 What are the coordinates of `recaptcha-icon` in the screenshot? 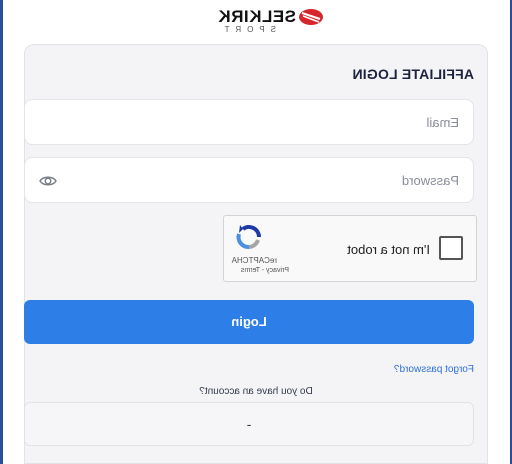 It's located at (248, 237).